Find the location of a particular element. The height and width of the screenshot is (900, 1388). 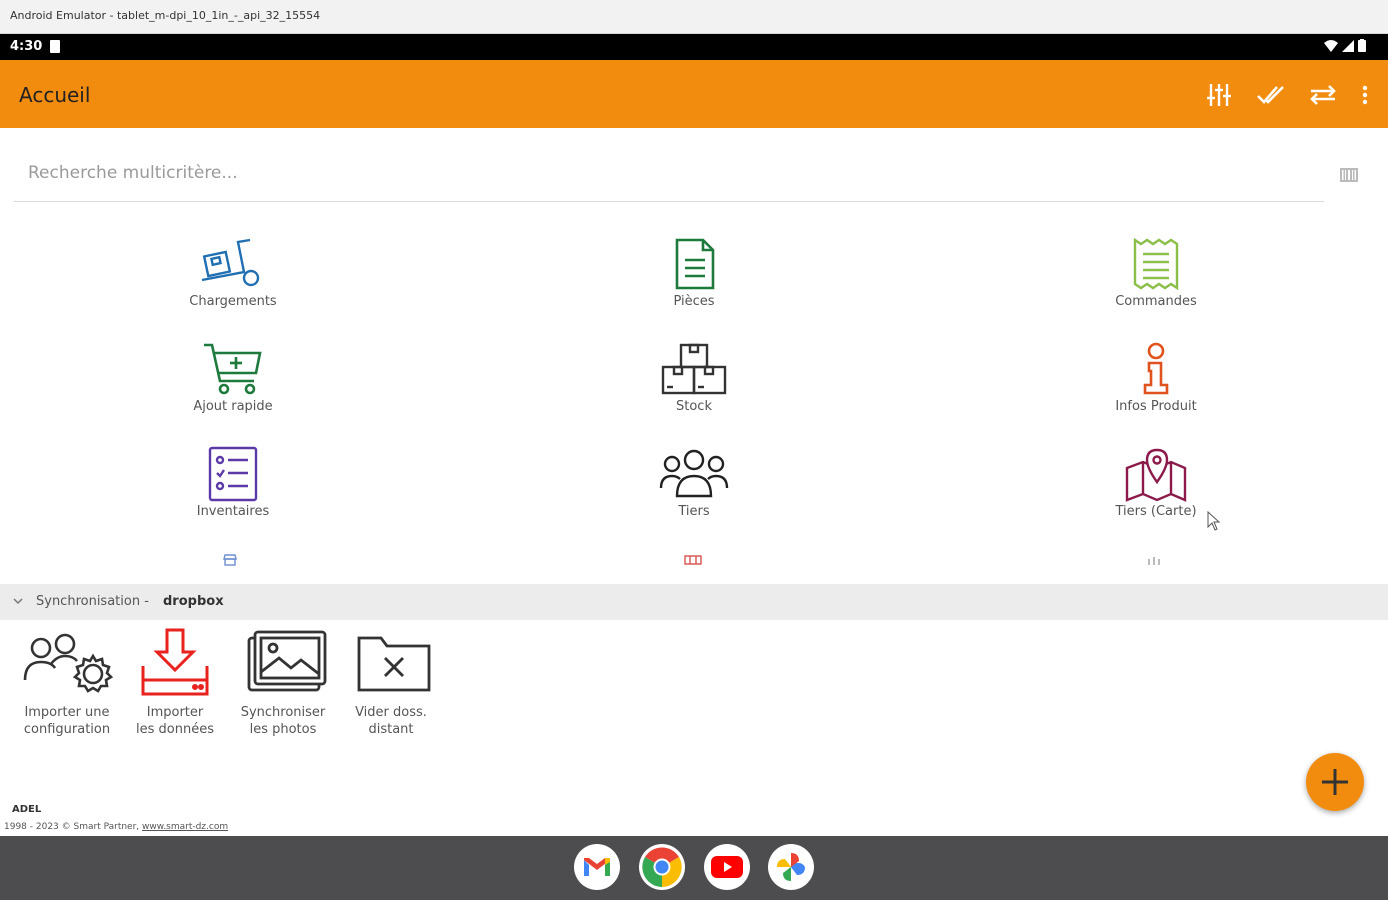

photos-app is located at coordinates (791, 867).